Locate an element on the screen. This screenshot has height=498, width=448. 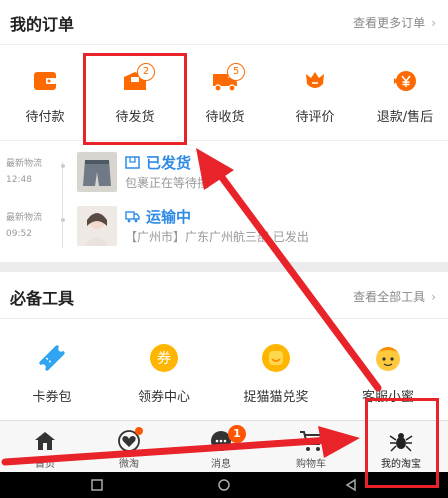
tool-cat-prize: 捉猫猫兑奖 is located at coordinates (276, 374).